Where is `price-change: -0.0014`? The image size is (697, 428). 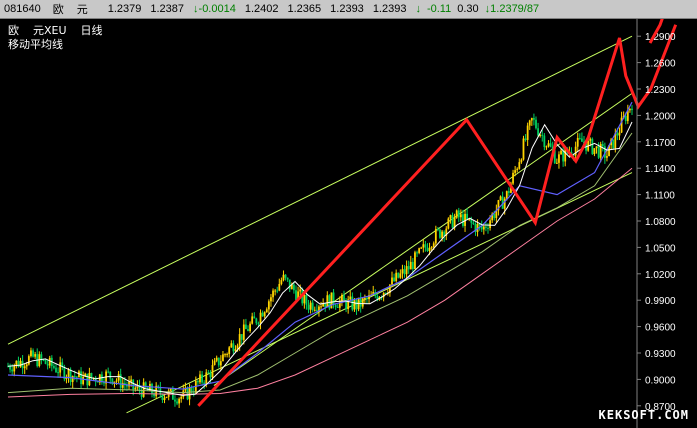
price-change: -0.0014 is located at coordinates (217, 9).